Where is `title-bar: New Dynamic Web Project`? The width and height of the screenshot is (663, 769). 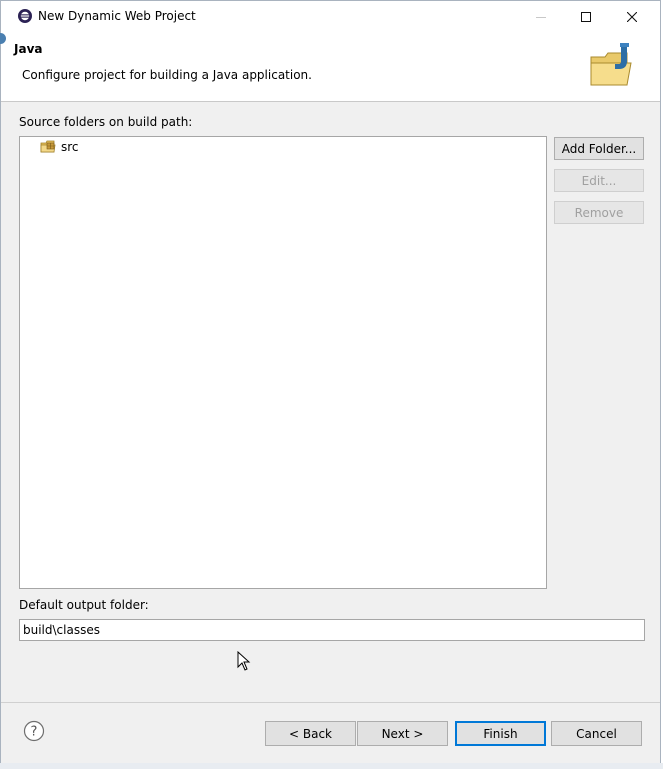 title-bar: New Dynamic Web Project is located at coordinates (330, 16).